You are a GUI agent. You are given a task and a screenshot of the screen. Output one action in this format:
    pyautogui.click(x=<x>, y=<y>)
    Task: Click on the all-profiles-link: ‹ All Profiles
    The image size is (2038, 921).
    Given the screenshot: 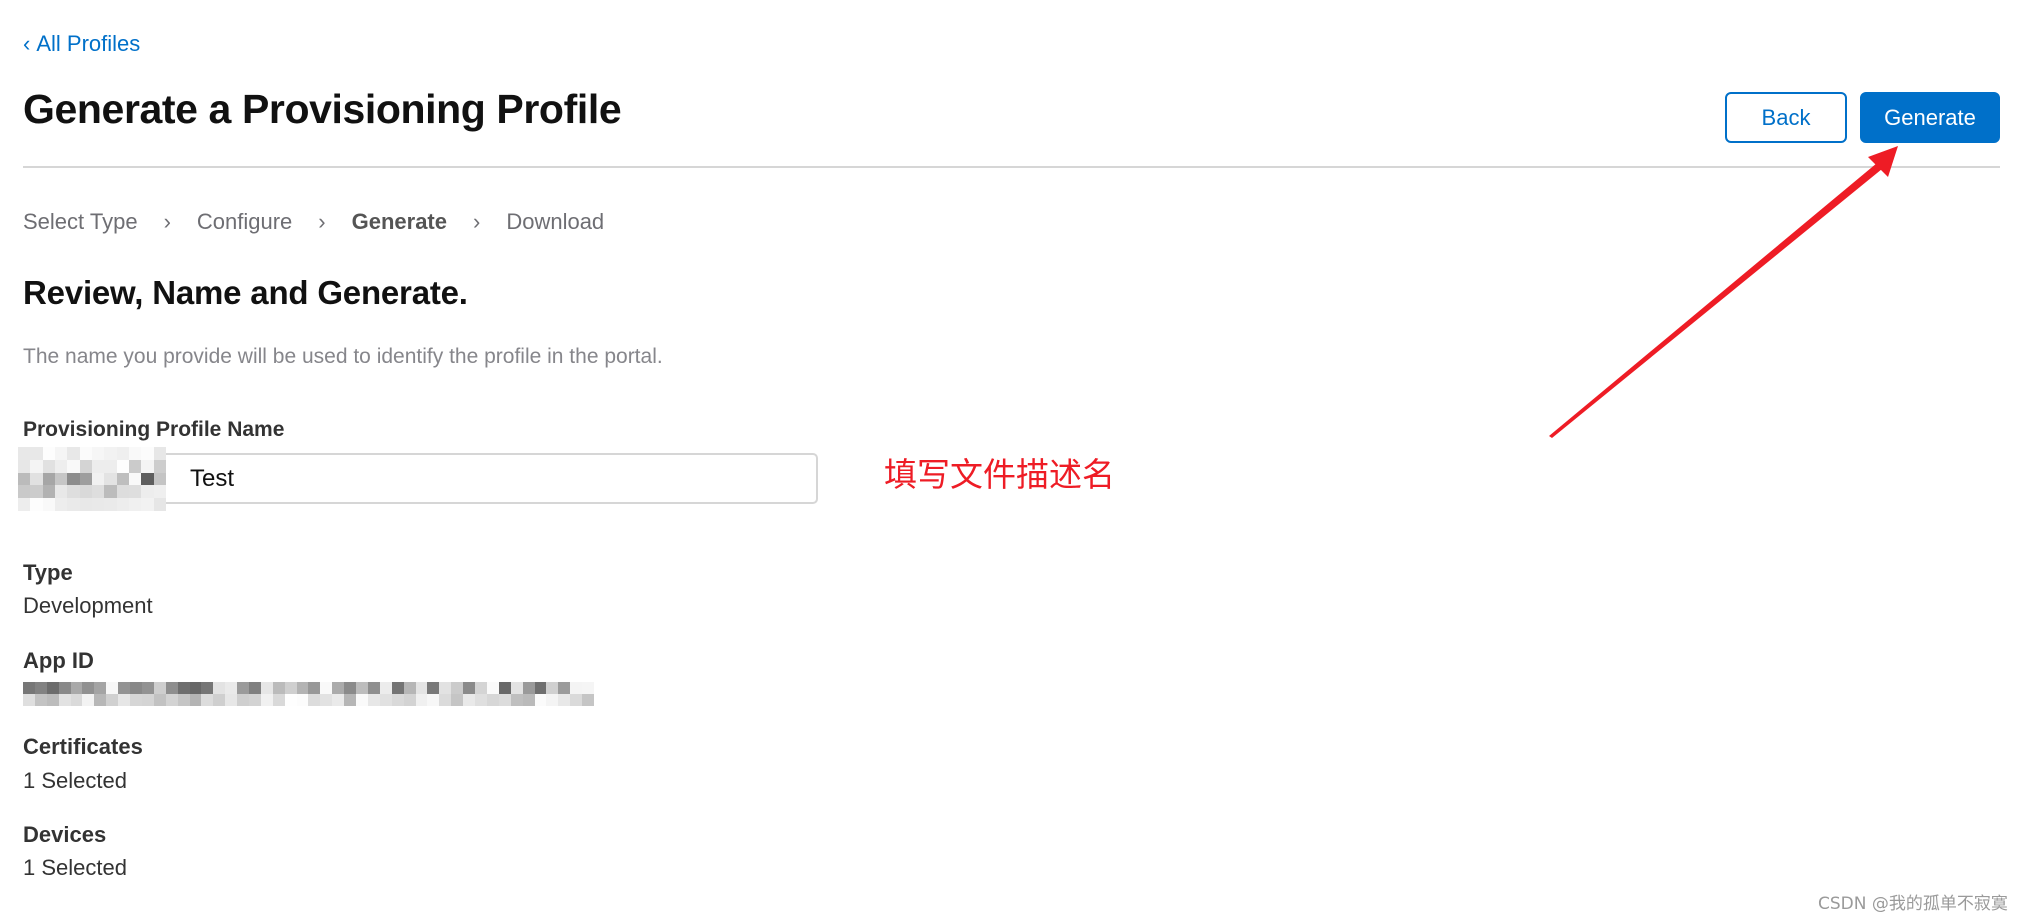 What is the action you would take?
    pyautogui.click(x=81, y=44)
    